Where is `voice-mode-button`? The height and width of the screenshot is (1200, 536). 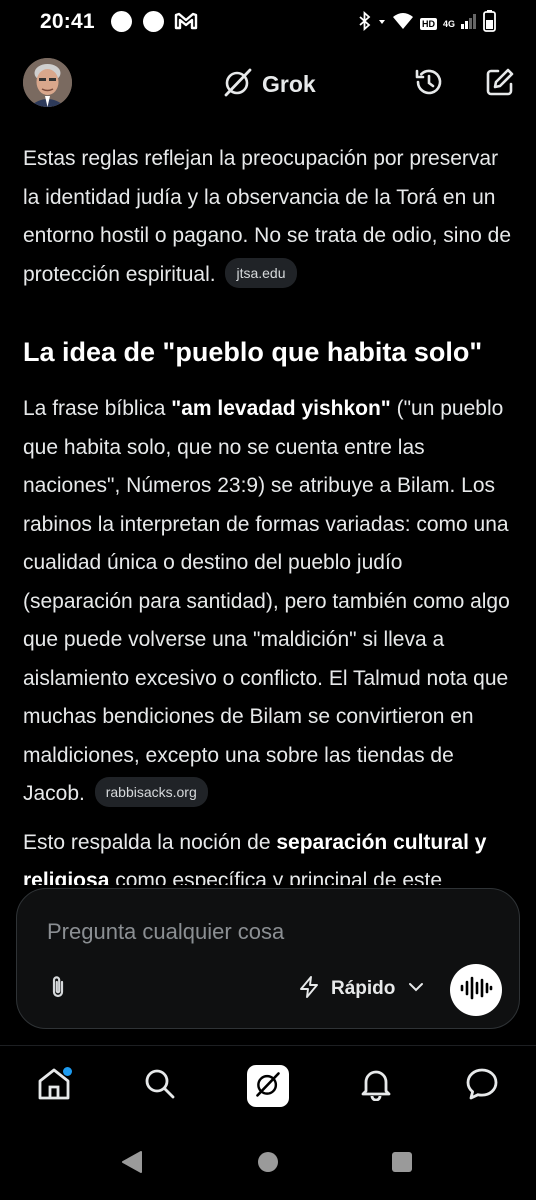 voice-mode-button is located at coordinates (476, 990).